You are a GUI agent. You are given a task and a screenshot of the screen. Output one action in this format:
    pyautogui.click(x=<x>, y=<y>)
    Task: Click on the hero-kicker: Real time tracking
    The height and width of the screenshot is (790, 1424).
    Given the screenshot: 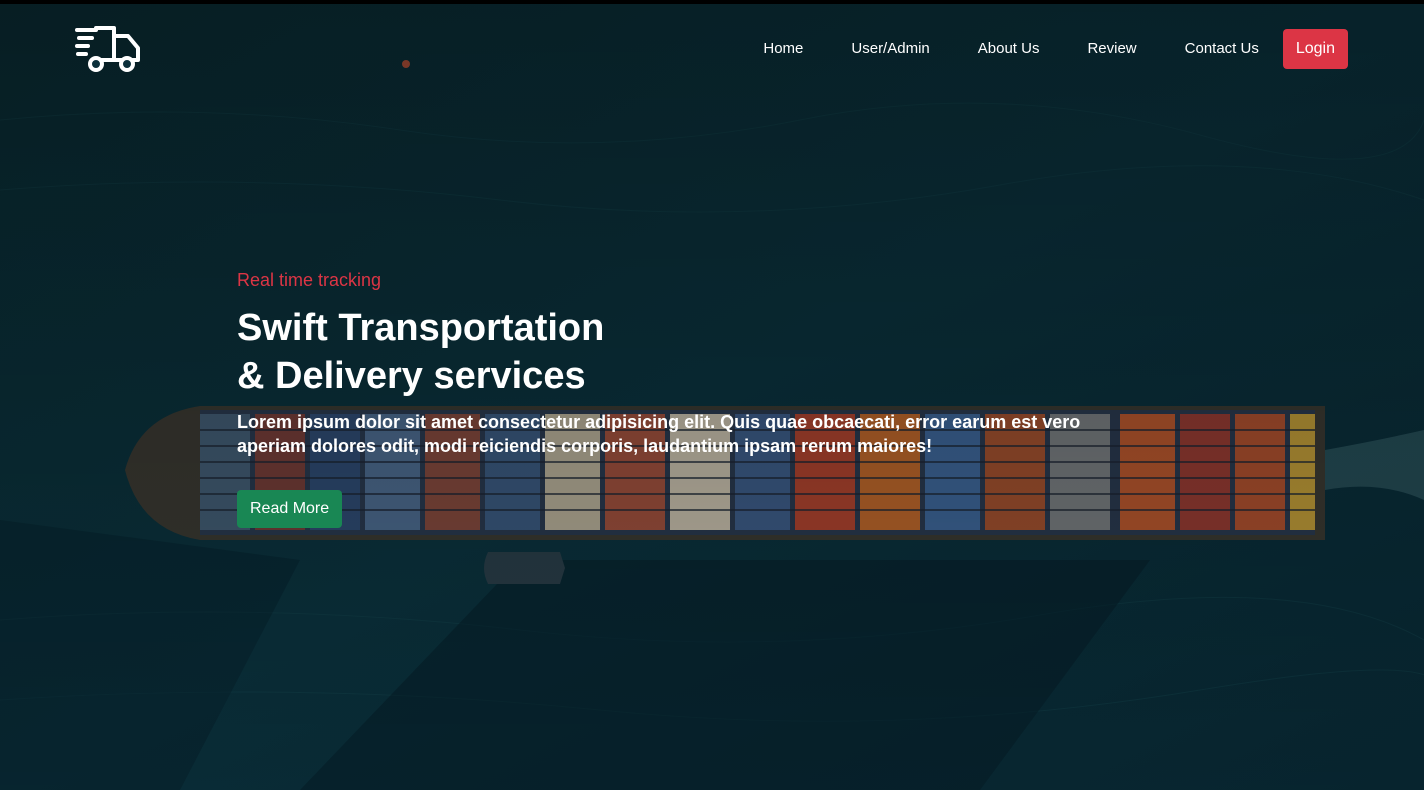 What is the action you would take?
    pyautogui.click(x=309, y=280)
    